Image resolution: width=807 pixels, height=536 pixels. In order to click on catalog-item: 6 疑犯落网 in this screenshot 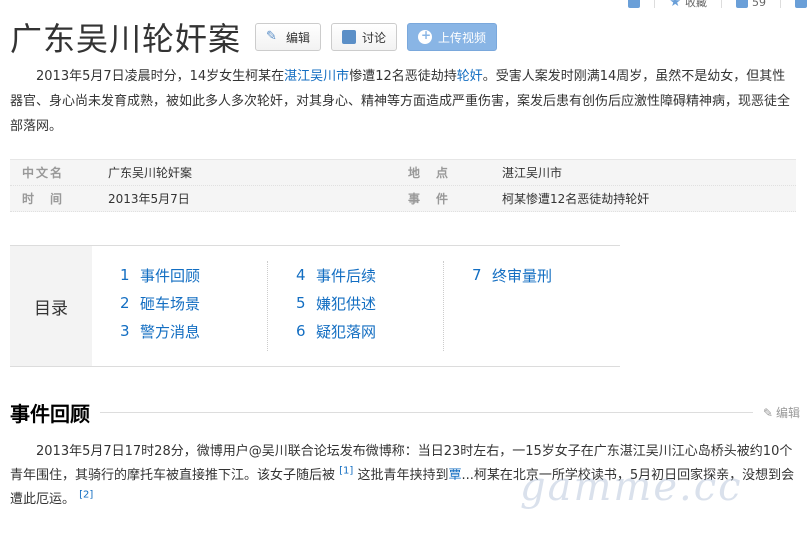, I will do `click(369, 331)`.